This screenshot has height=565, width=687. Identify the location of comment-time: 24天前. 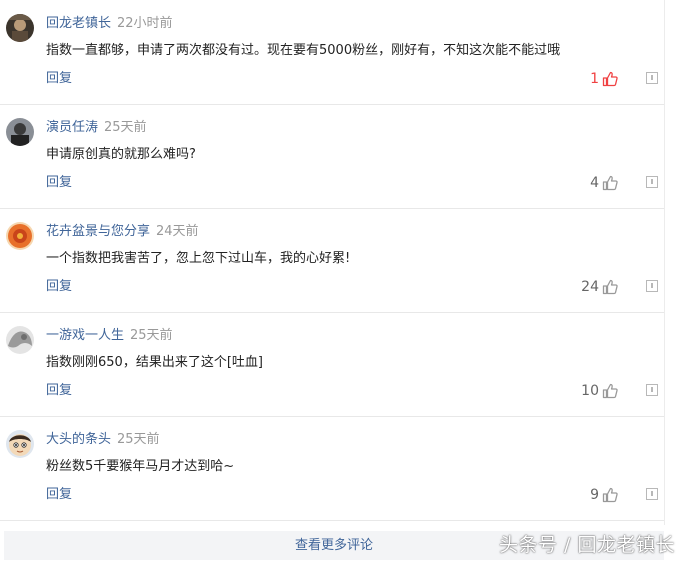
(177, 231).